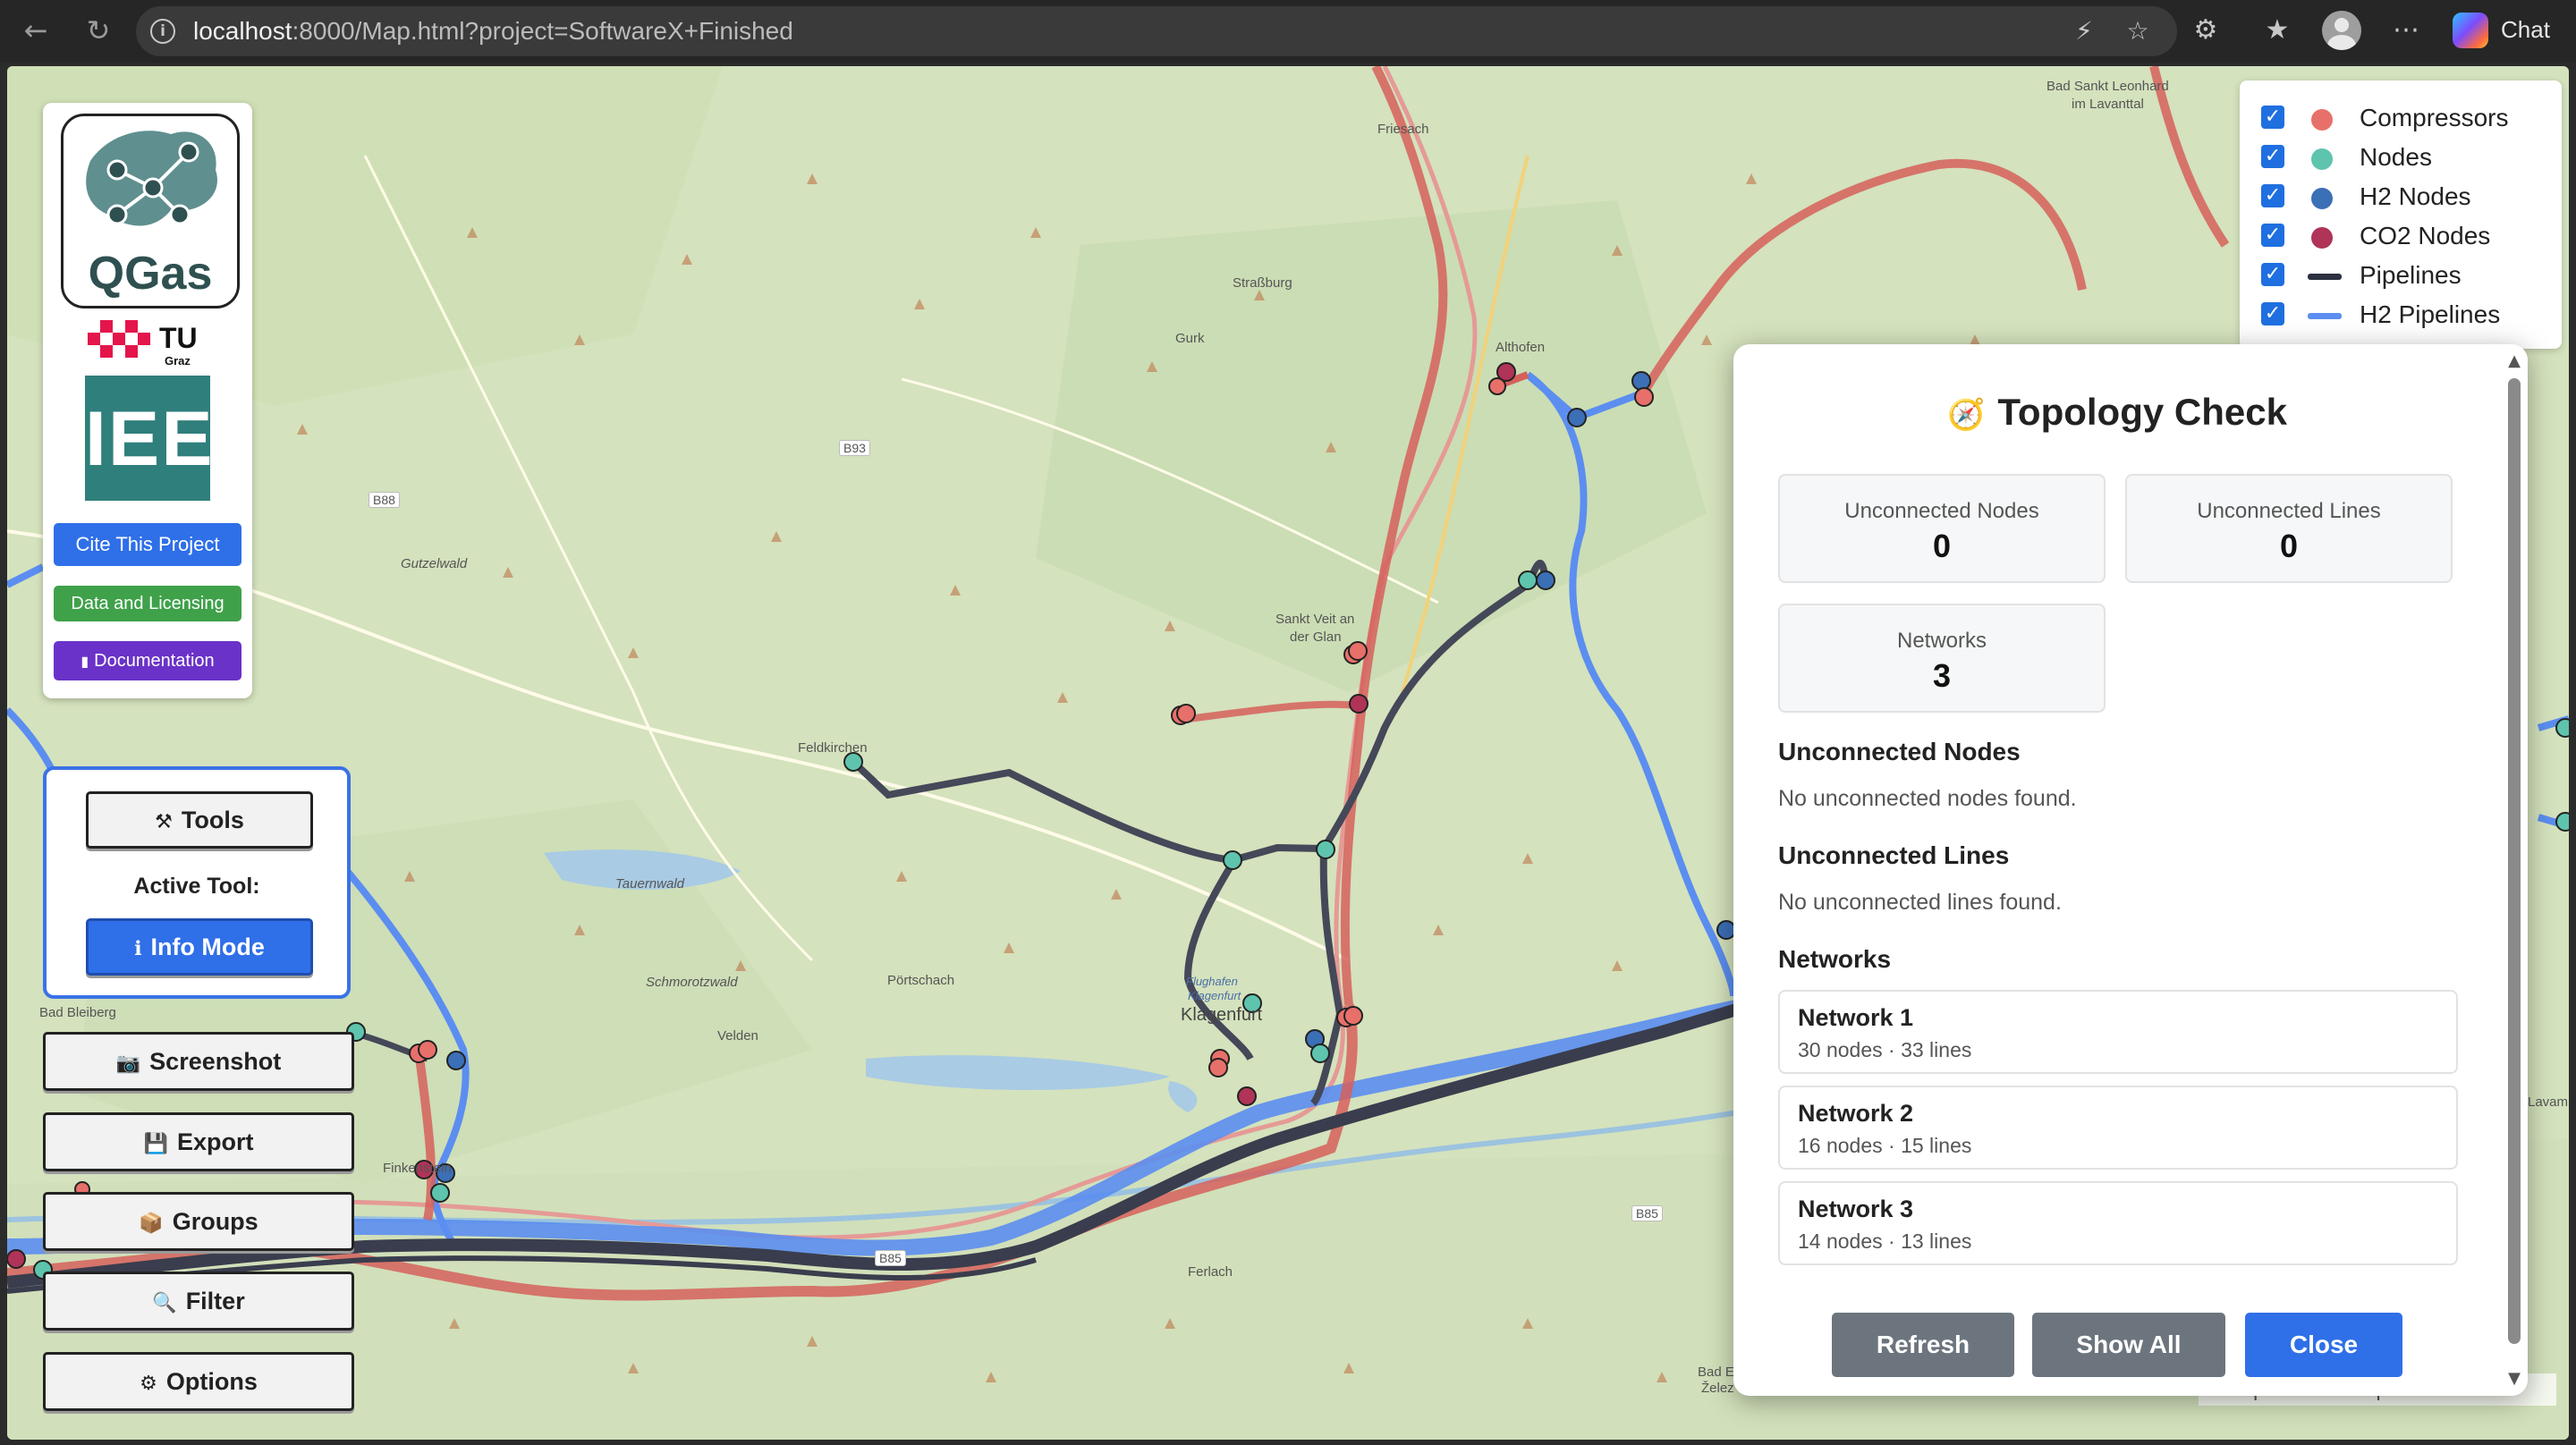 The height and width of the screenshot is (1445, 2576). I want to click on town-label: Lavamünd, so click(2548, 1102).